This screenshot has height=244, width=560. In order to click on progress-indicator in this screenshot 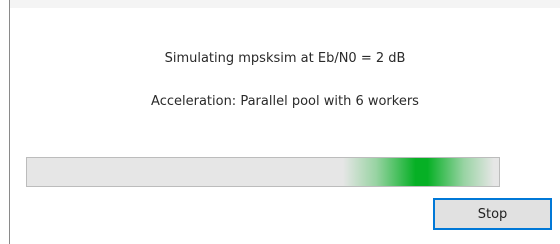, I will do `click(419, 172)`.